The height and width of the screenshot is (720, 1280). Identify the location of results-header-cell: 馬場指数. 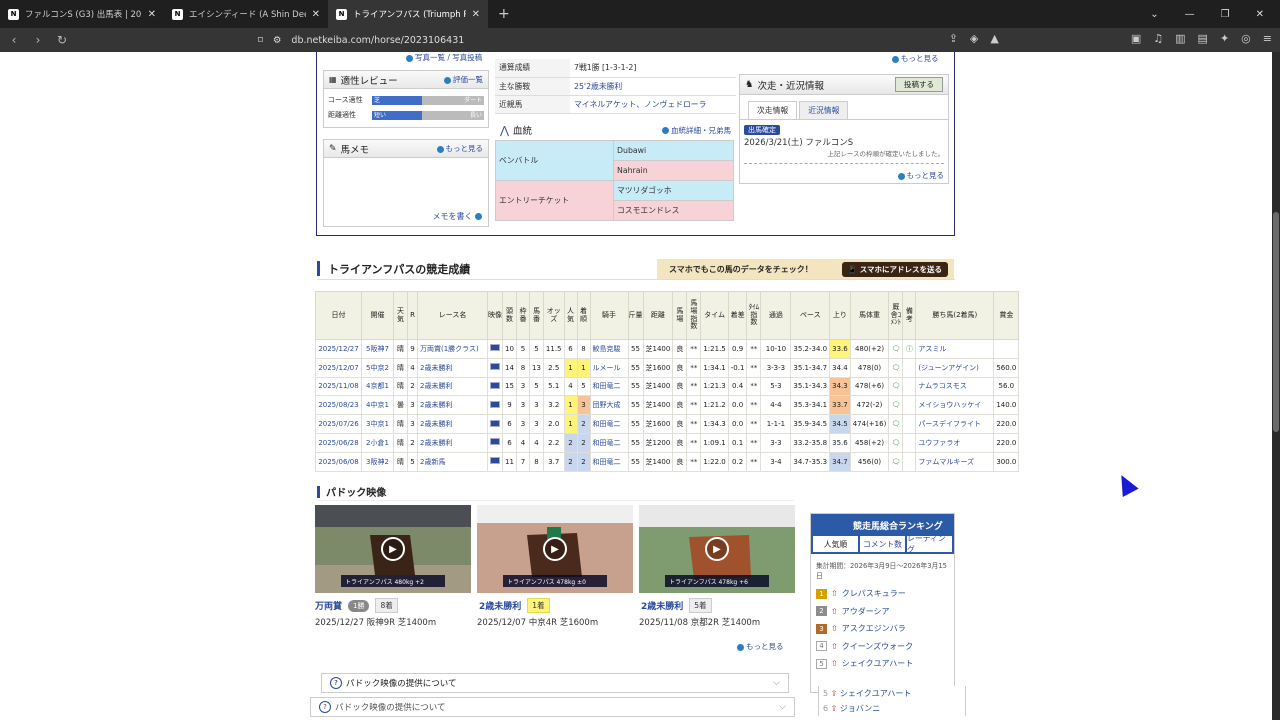
(694, 315).